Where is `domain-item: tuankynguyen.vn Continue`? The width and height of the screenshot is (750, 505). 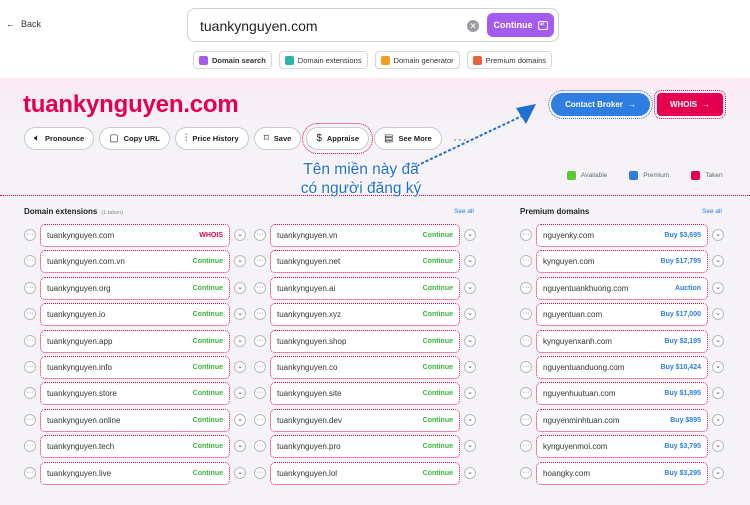 domain-item: tuankynguyen.vn Continue is located at coordinates (365, 235).